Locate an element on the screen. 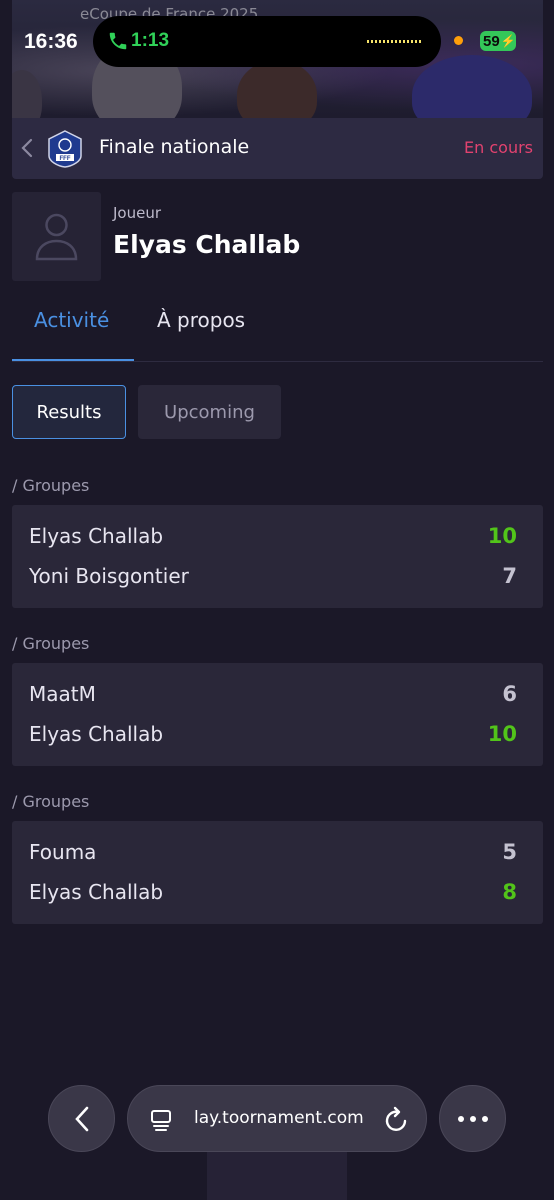 This screenshot has height=1200, width=554. bolt-icon: ⚡ is located at coordinates (508, 41).